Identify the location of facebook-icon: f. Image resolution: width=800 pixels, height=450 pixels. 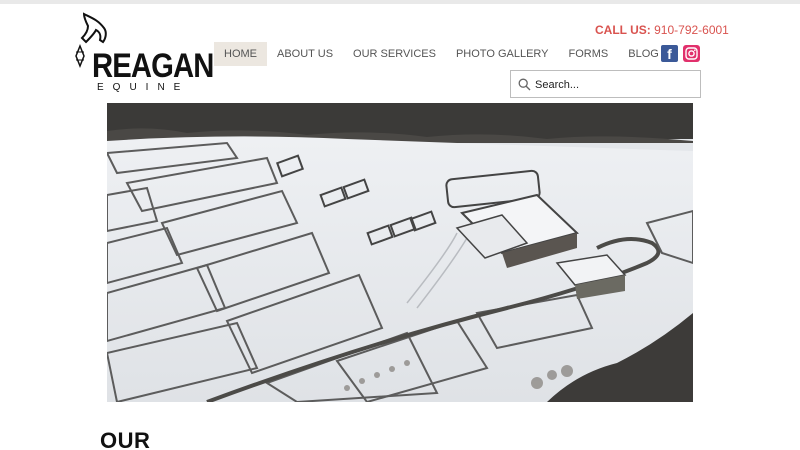
(669, 53).